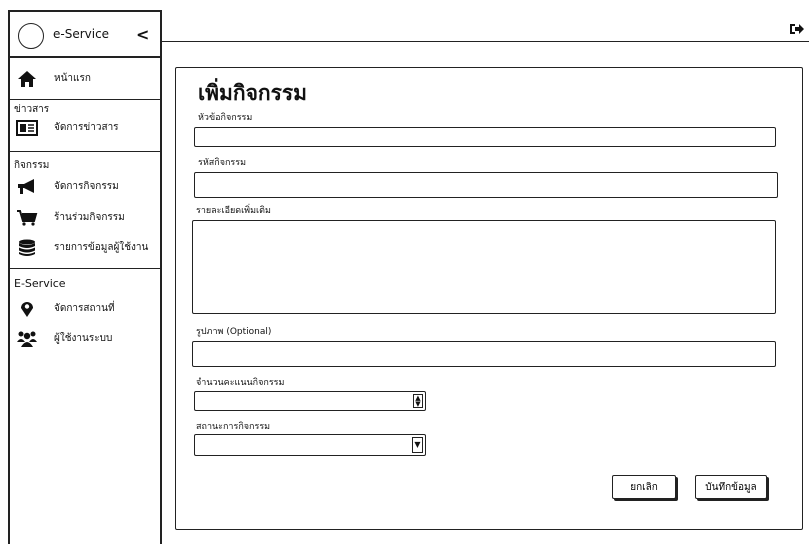 The image size is (809, 544). What do you see at coordinates (418, 401) in the screenshot?
I see `stepper-arrows-icon: ▲ ▼` at bounding box center [418, 401].